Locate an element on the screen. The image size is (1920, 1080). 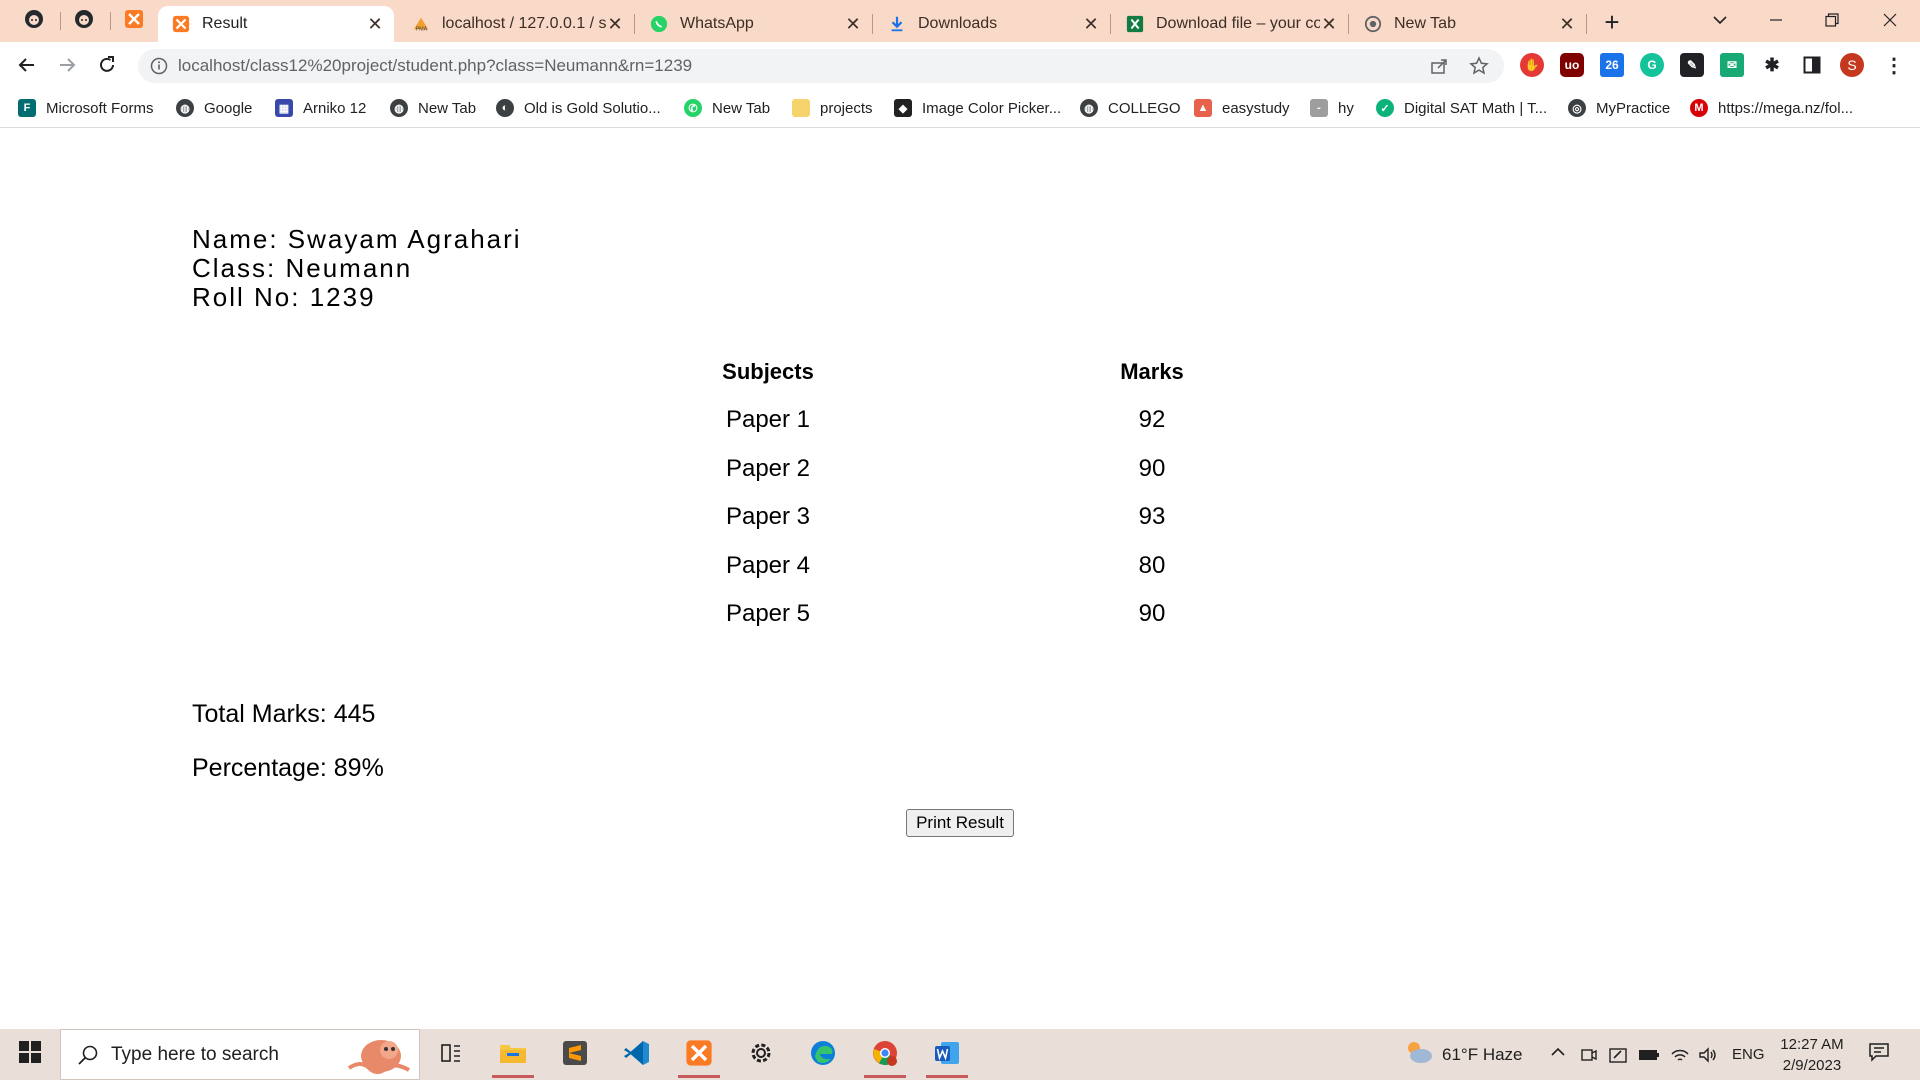
grammarly-extension-icon: G is located at coordinates (1652, 65).